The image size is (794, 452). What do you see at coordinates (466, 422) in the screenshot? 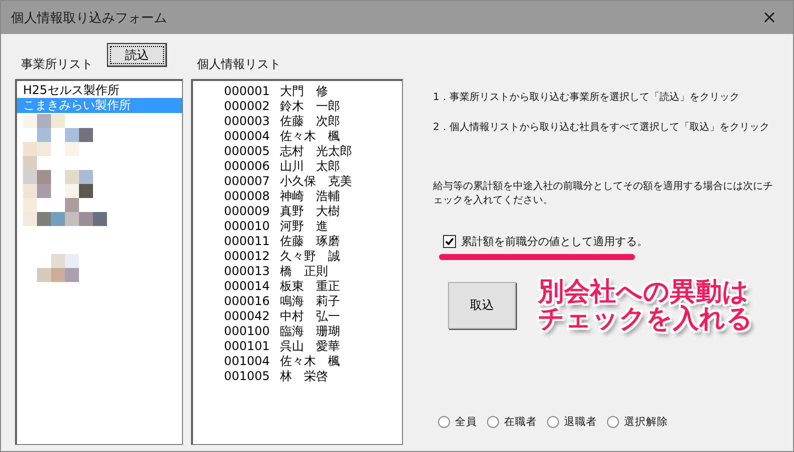
I see `radio-label: 全員` at bounding box center [466, 422].